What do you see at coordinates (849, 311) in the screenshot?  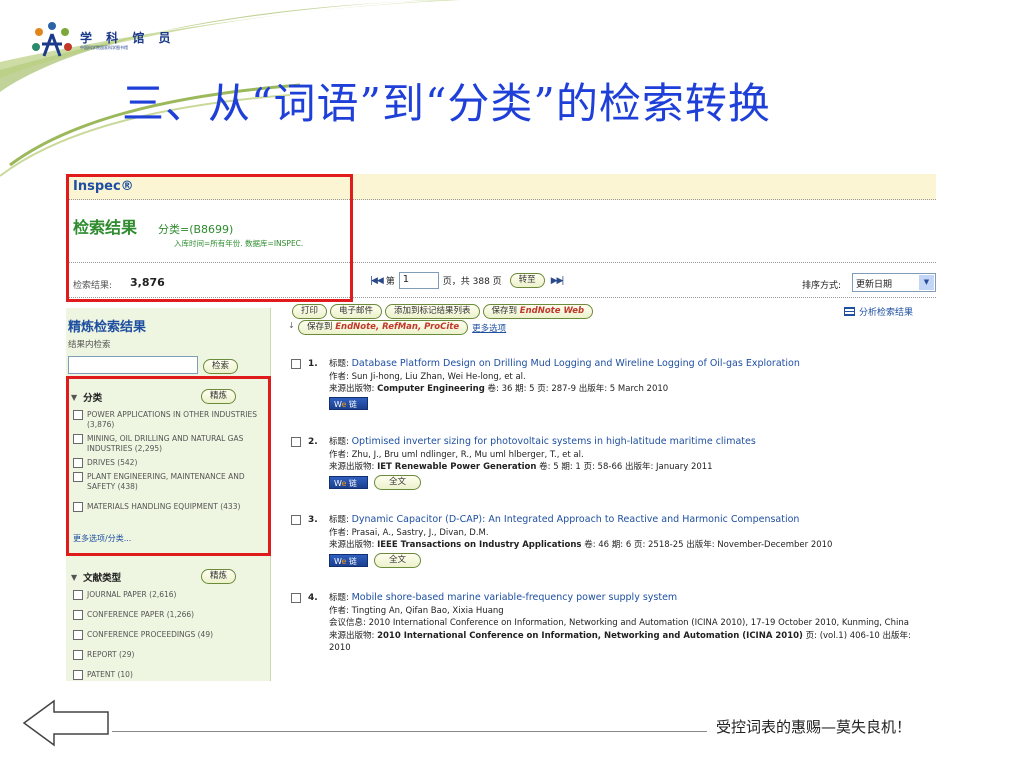 I see `analyze-icon` at bounding box center [849, 311].